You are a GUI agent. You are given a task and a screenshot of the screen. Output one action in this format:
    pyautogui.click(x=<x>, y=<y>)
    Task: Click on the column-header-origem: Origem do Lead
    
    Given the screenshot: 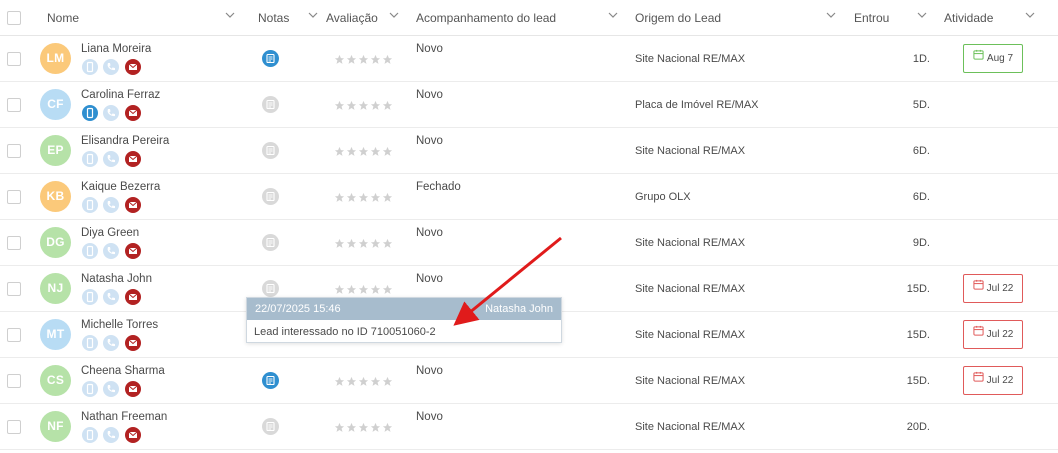 What is the action you would take?
    pyautogui.click(x=678, y=18)
    